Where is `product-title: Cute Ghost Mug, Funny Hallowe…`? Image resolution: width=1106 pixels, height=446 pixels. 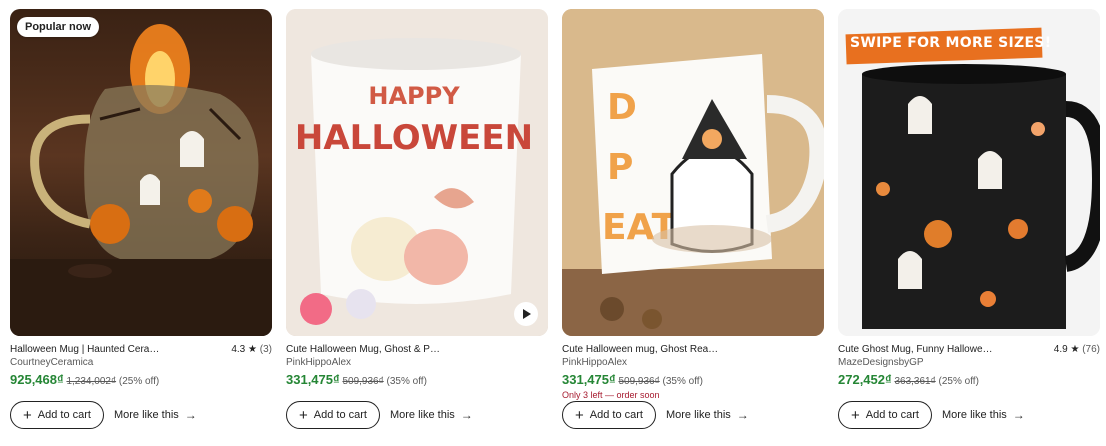 product-title: Cute Ghost Mug, Funny Hallowe… is located at coordinates (915, 349).